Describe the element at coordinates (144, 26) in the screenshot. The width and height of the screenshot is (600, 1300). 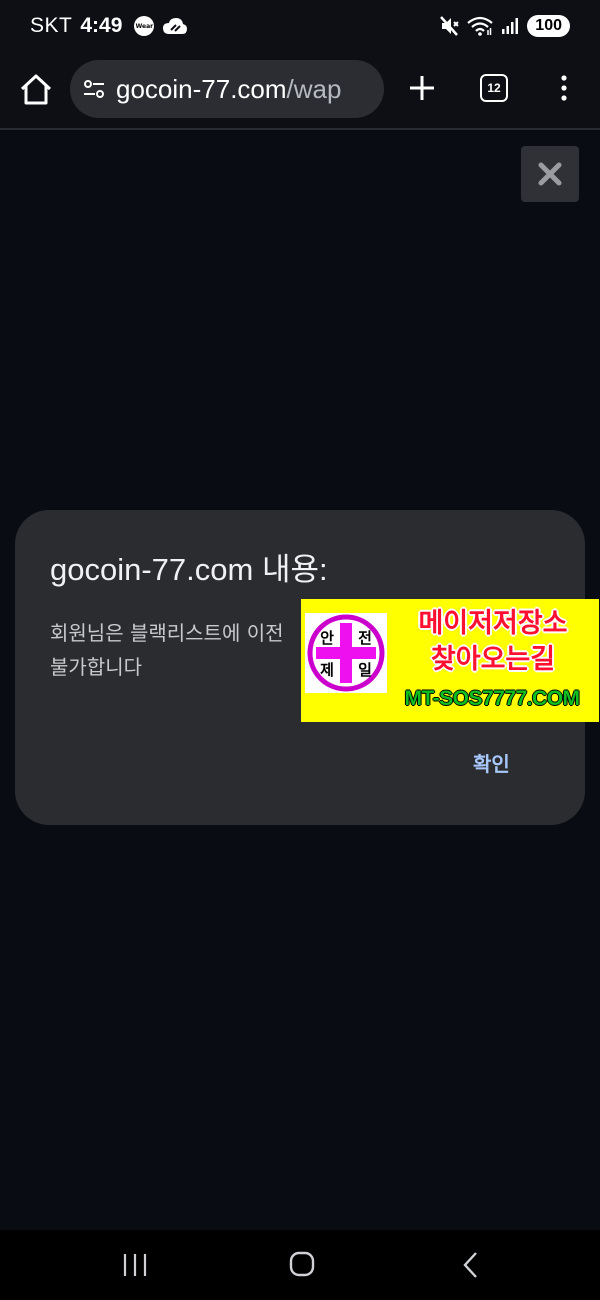
I see `wear-icon: Wear` at that location.